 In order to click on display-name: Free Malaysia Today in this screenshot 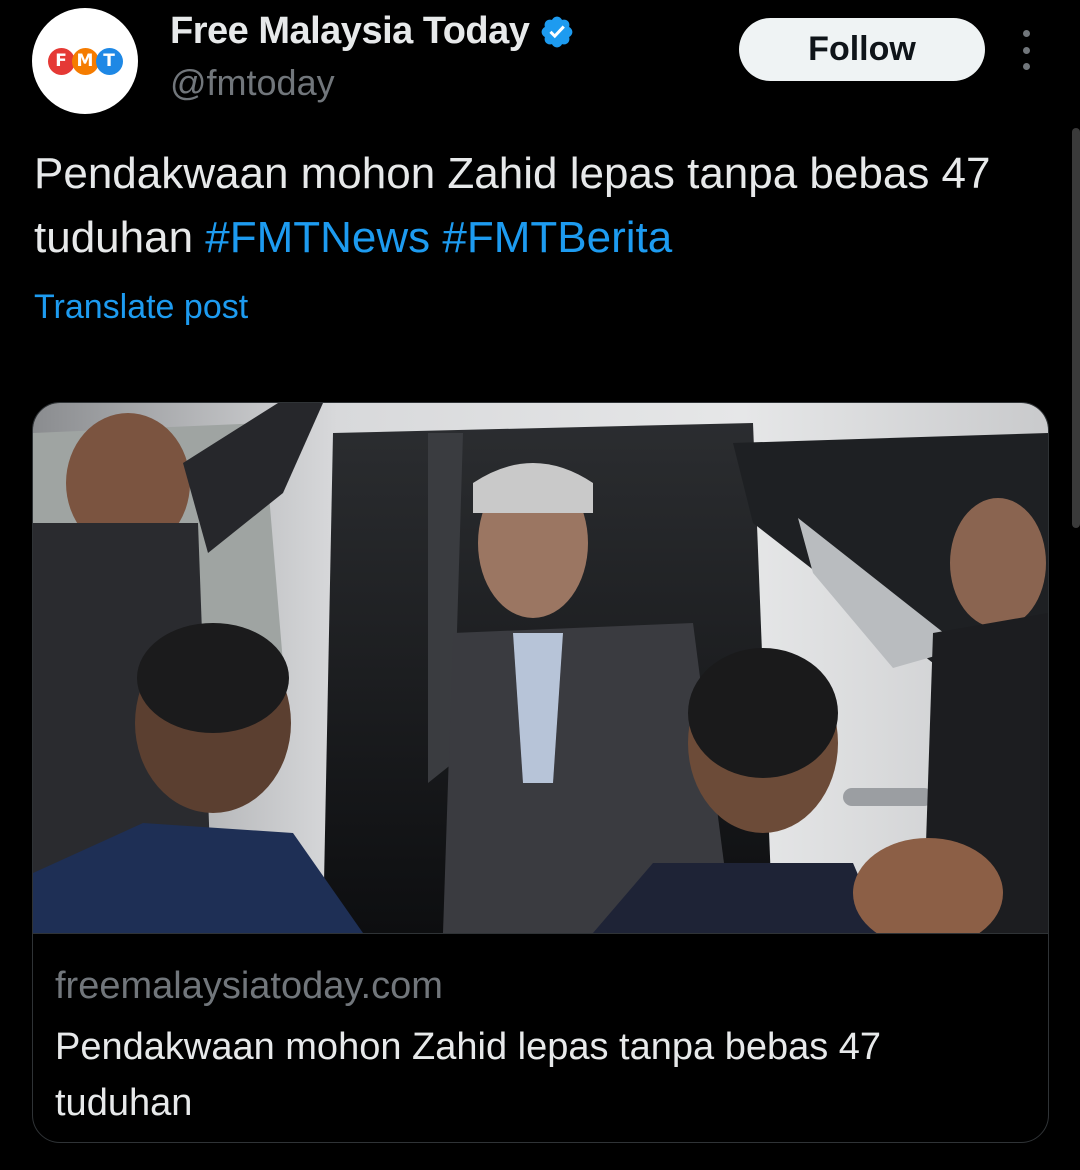, I will do `click(350, 31)`.